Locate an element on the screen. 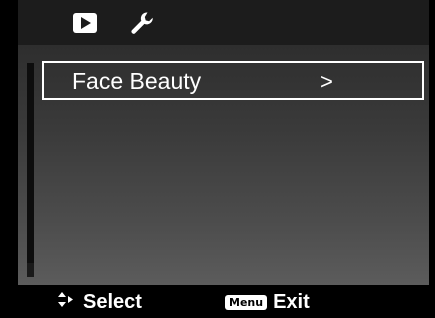 The image size is (435, 318). up-down-arrows-icon is located at coordinates (65, 299).